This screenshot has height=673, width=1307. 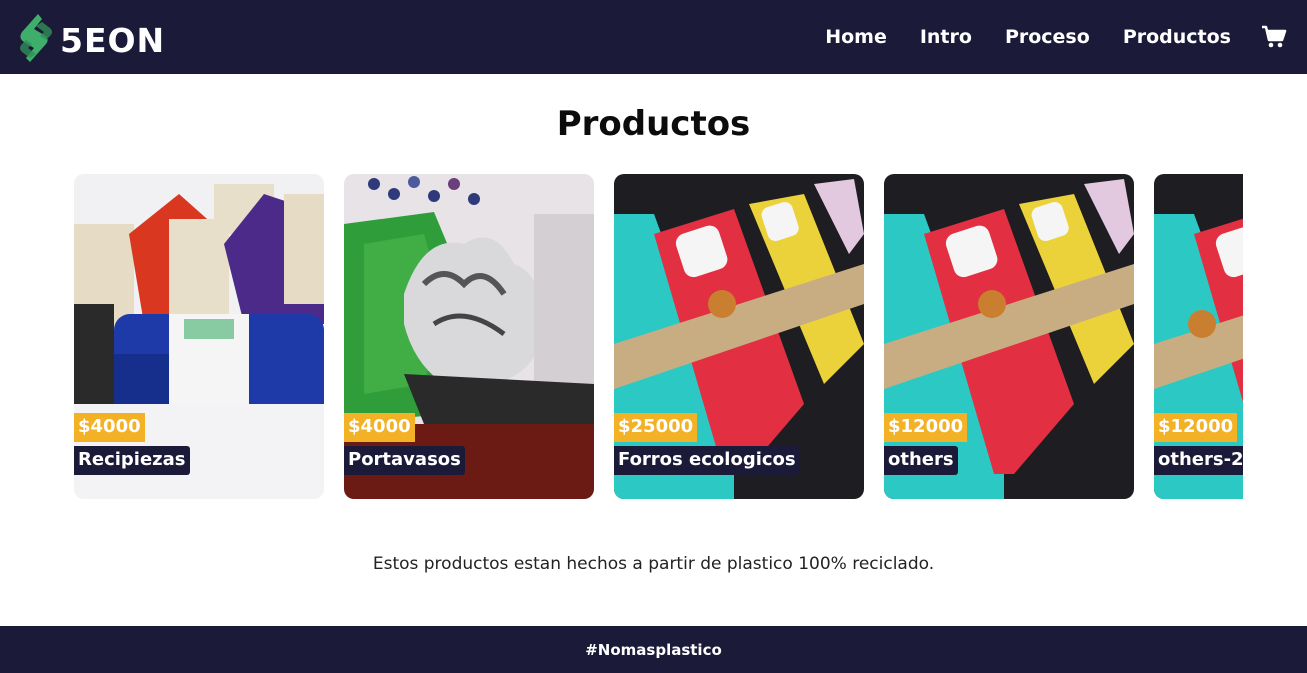 What do you see at coordinates (946, 37) in the screenshot?
I see `nav-intro: Intro` at bounding box center [946, 37].